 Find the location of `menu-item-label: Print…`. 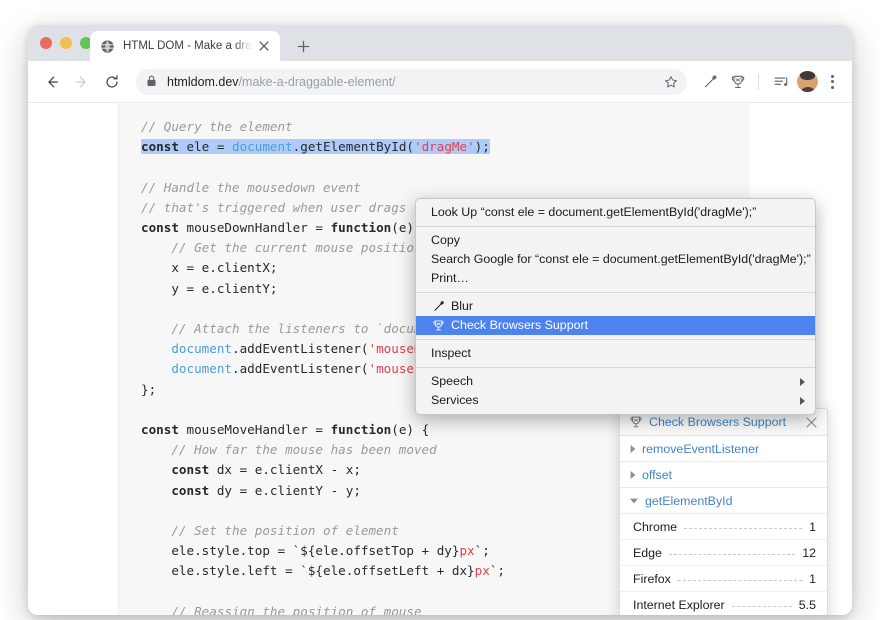

menu-item-label: Print… is located at coordinates (450, 278).